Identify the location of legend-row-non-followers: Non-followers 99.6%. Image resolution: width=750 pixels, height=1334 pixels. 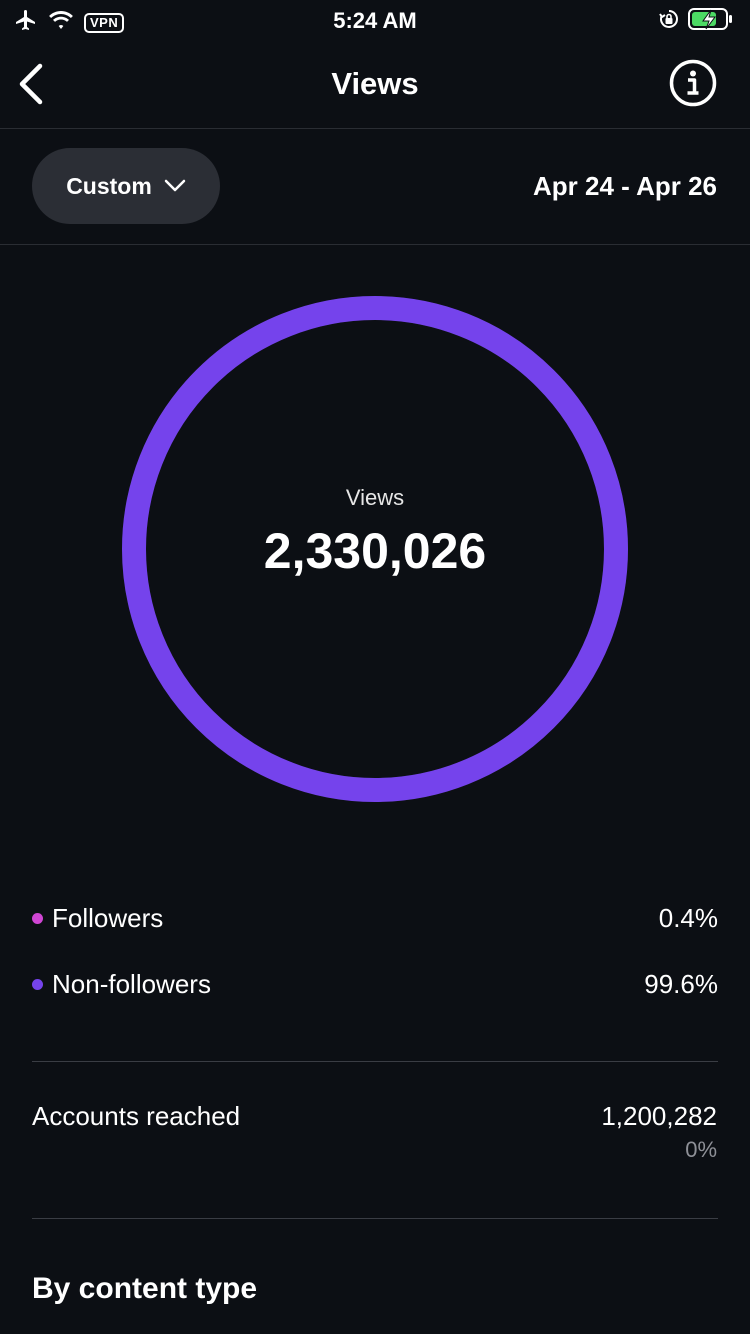
(375, 984).